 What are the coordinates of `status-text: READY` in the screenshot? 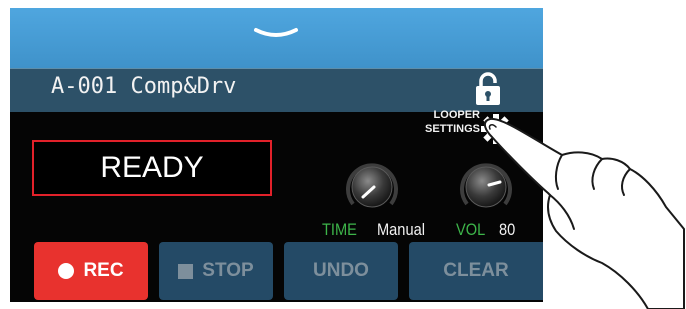 It's located at (152, 167).